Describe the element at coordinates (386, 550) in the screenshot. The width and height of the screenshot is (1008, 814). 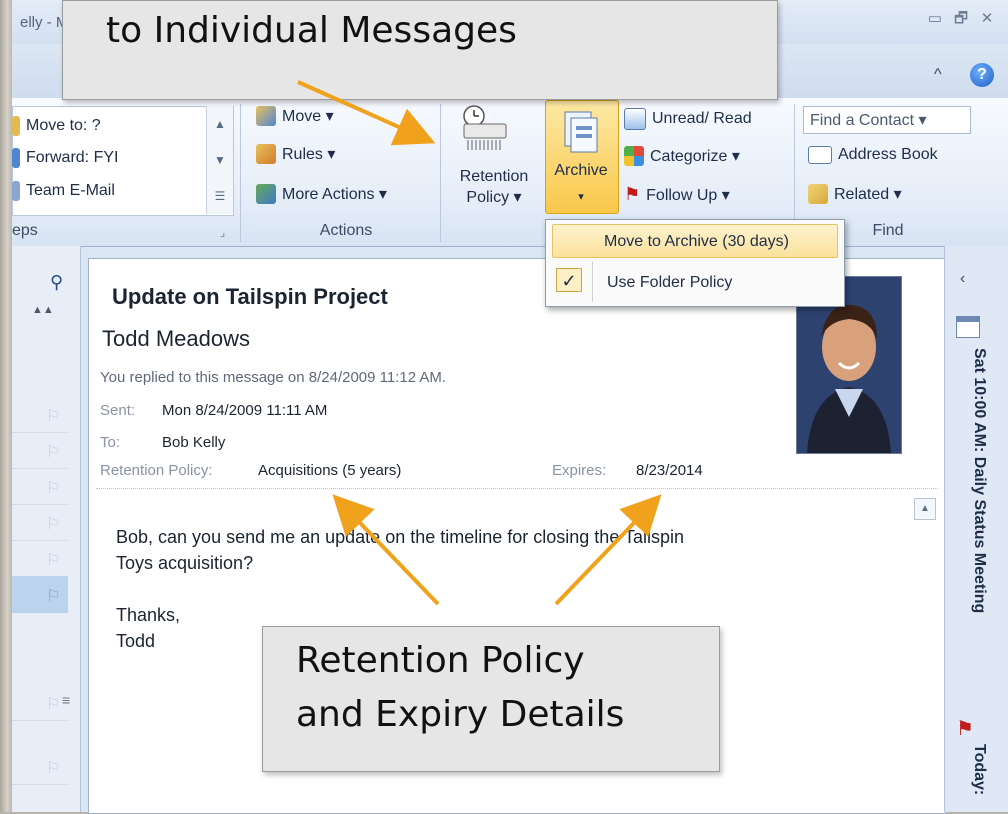
I see `arrow-to-retention-value` at that location.